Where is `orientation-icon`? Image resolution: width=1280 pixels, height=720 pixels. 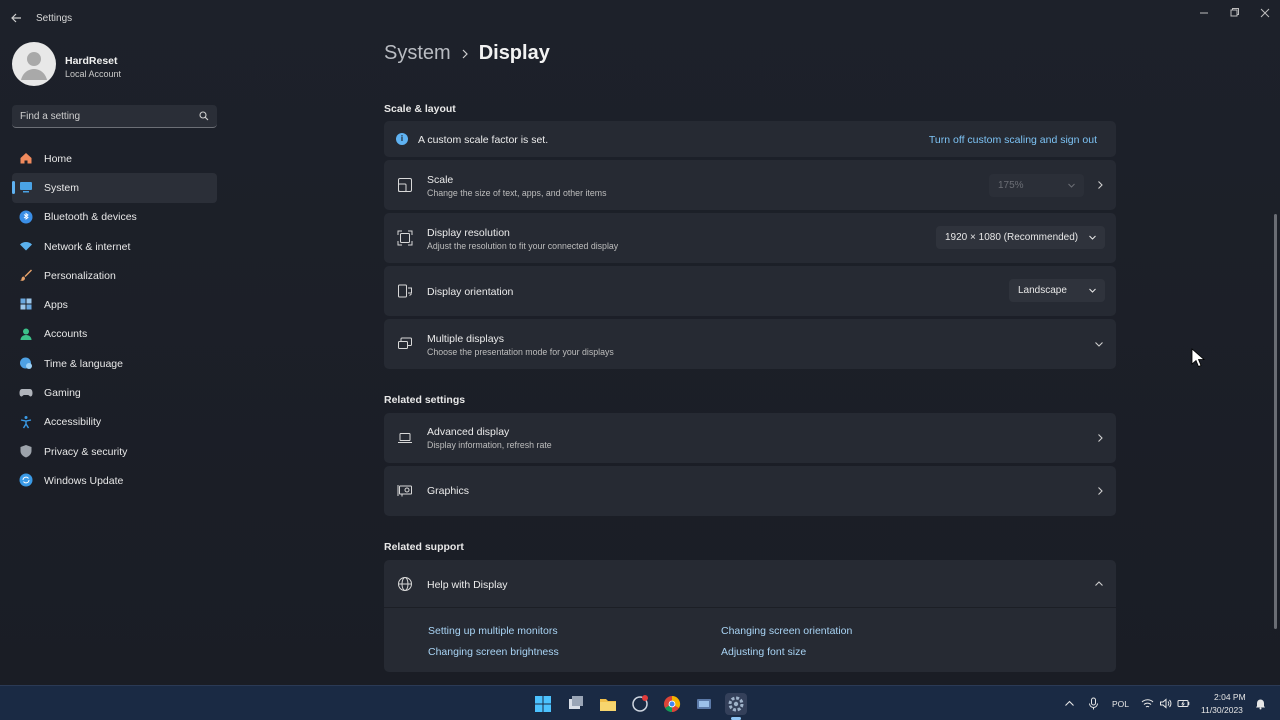
orientation-icon is located at coordinates (405, 291).